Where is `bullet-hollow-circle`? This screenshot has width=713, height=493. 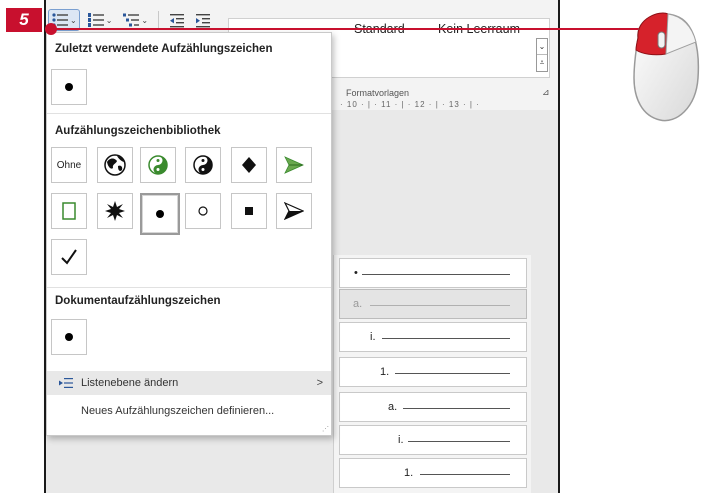 bullet-hollow-circle is located at coordinates (203, 211).